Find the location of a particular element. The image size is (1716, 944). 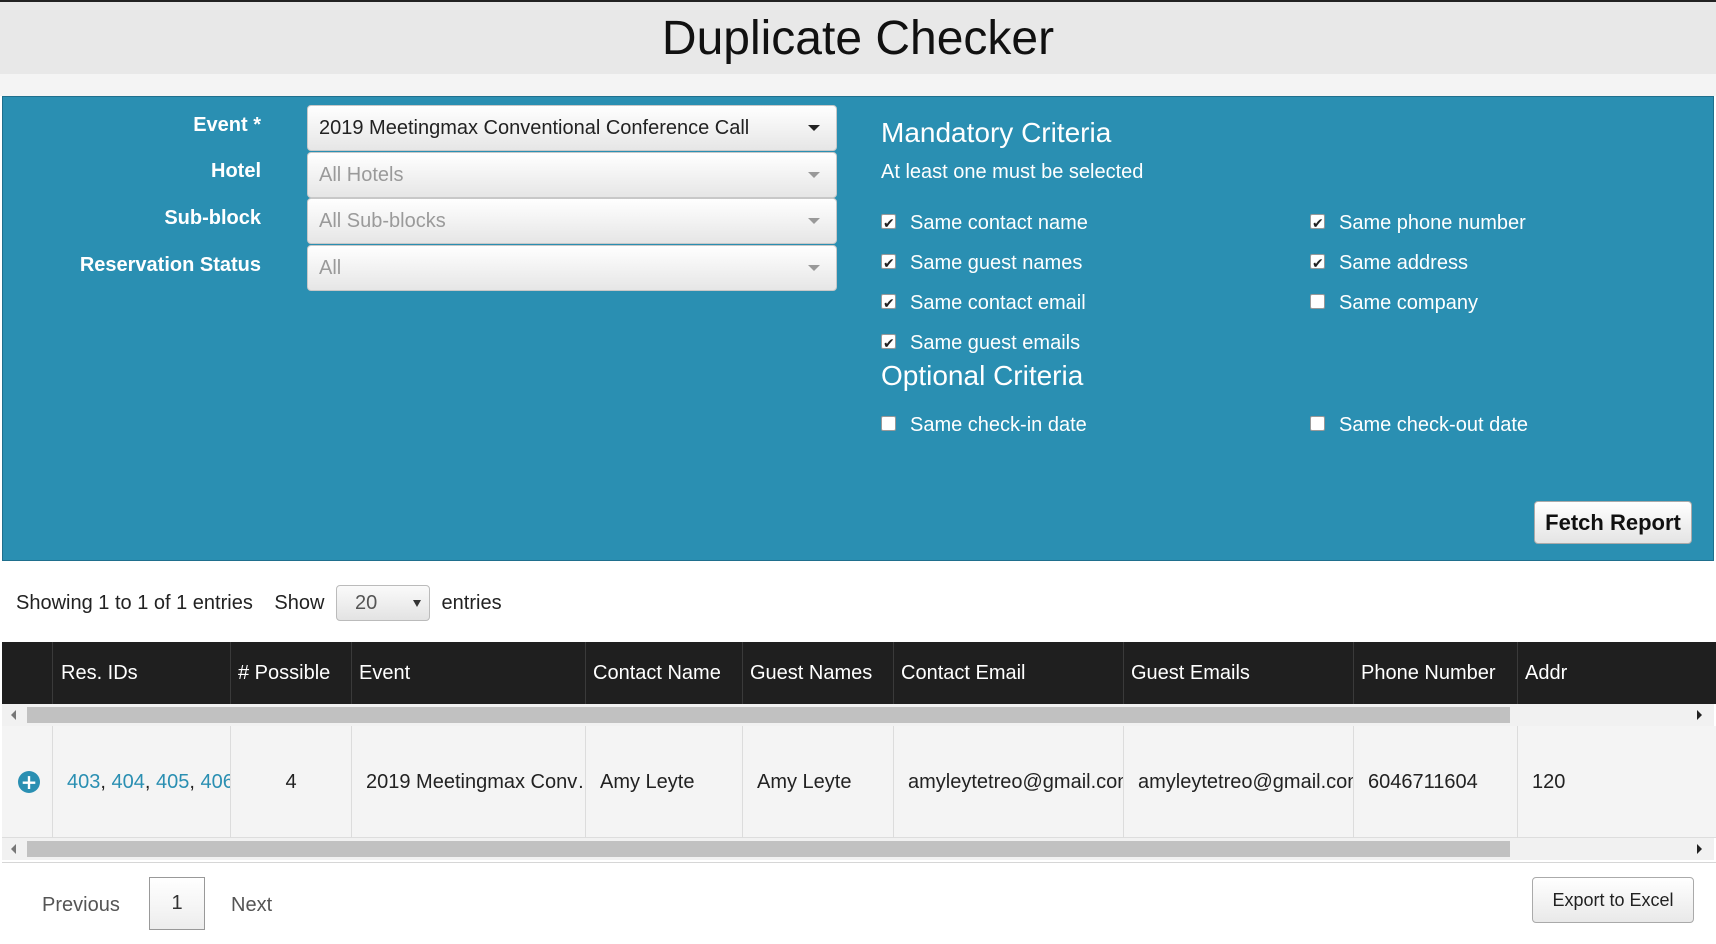

criterion-same-address: Same address is located at coordinates (1389, 263).